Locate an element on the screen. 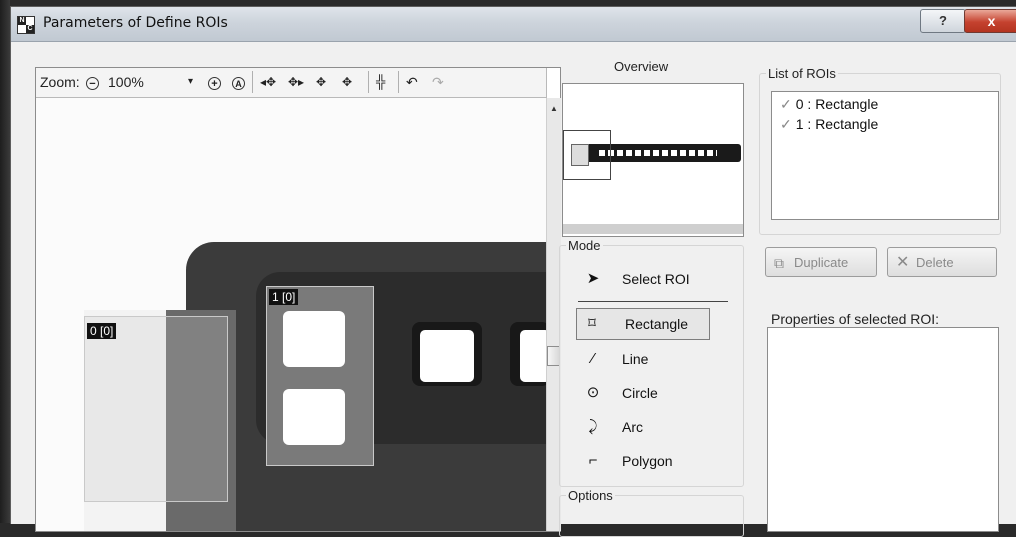  zoom-auto-icon: A is located at coordinates (238, 82).